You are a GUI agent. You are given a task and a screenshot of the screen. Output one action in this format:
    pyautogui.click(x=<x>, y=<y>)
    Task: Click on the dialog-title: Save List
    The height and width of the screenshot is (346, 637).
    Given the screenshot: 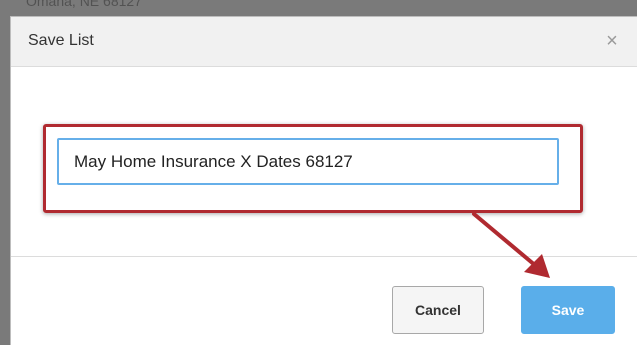 What is the action you would take?
    pyautogui.click(x=61, y=40)
    